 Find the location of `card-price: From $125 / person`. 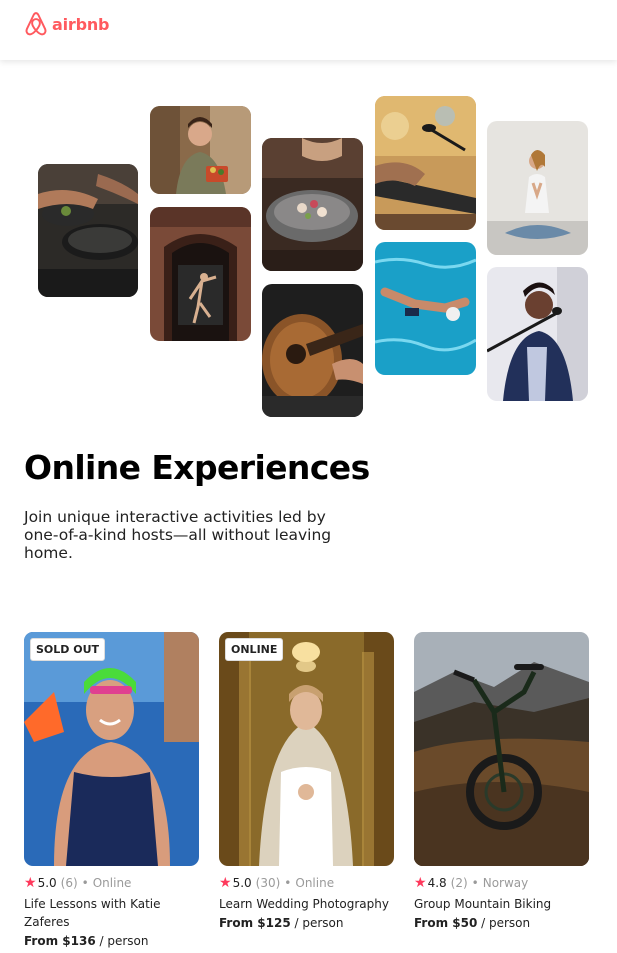

card-price: From $125 / person is located at coordinates (306, 923).